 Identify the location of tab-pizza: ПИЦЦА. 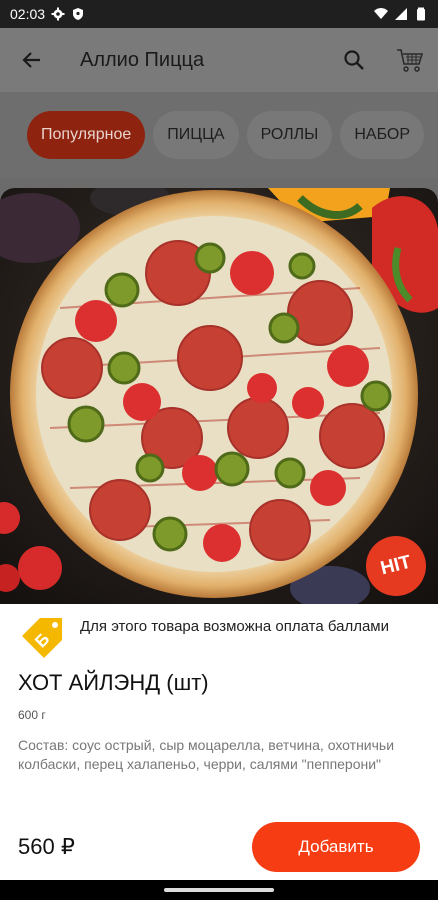
(196, 135).